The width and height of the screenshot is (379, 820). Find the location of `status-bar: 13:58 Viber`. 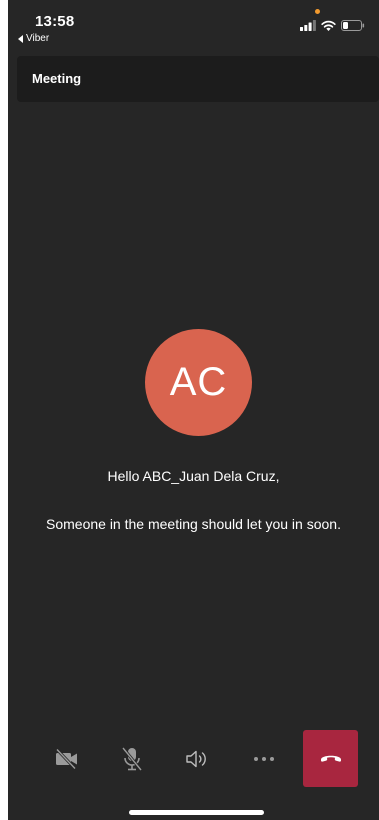

status-bar: 13:58 Viber is located at coordinates (193, 24).